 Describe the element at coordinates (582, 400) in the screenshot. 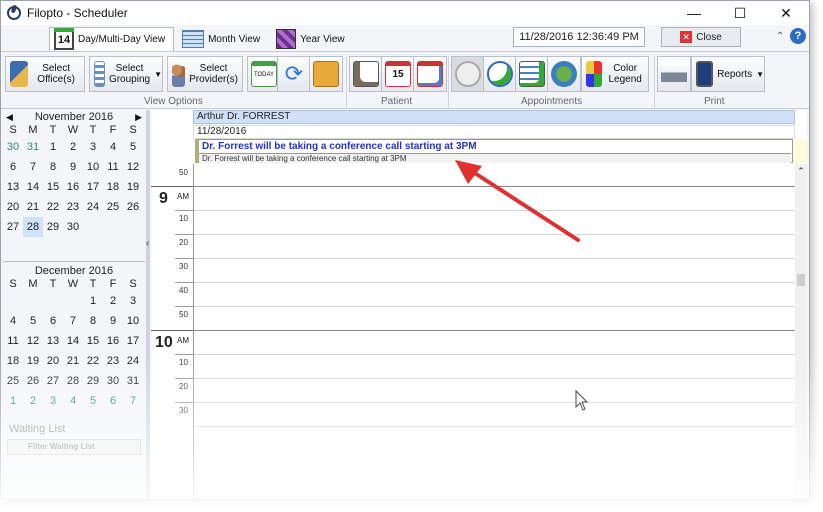

I see `mouse-cursor-icon` at that location.